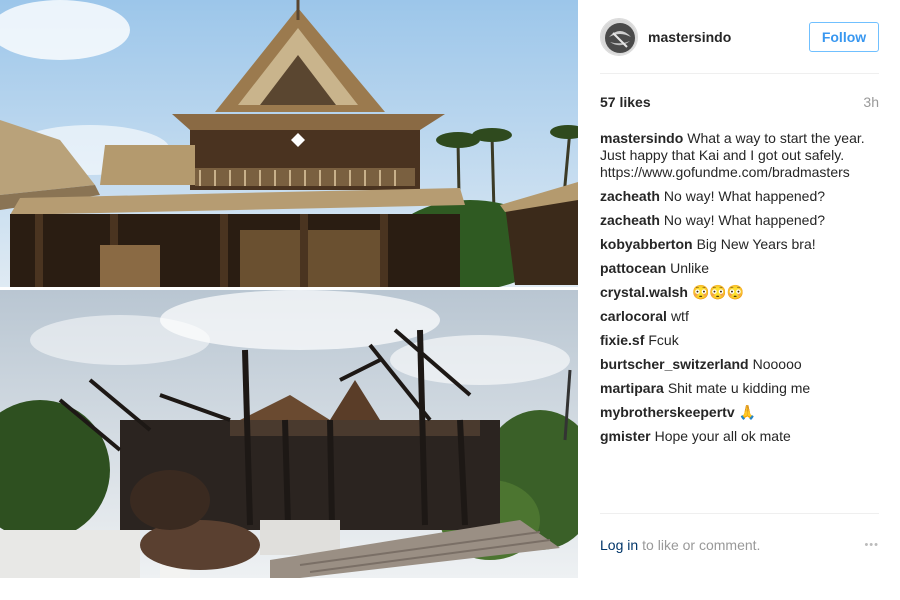 The width and height of the screenshot is (900, 600). I want to click on flushed-emoji-icon: 😳😳😳, so click(718, 292).